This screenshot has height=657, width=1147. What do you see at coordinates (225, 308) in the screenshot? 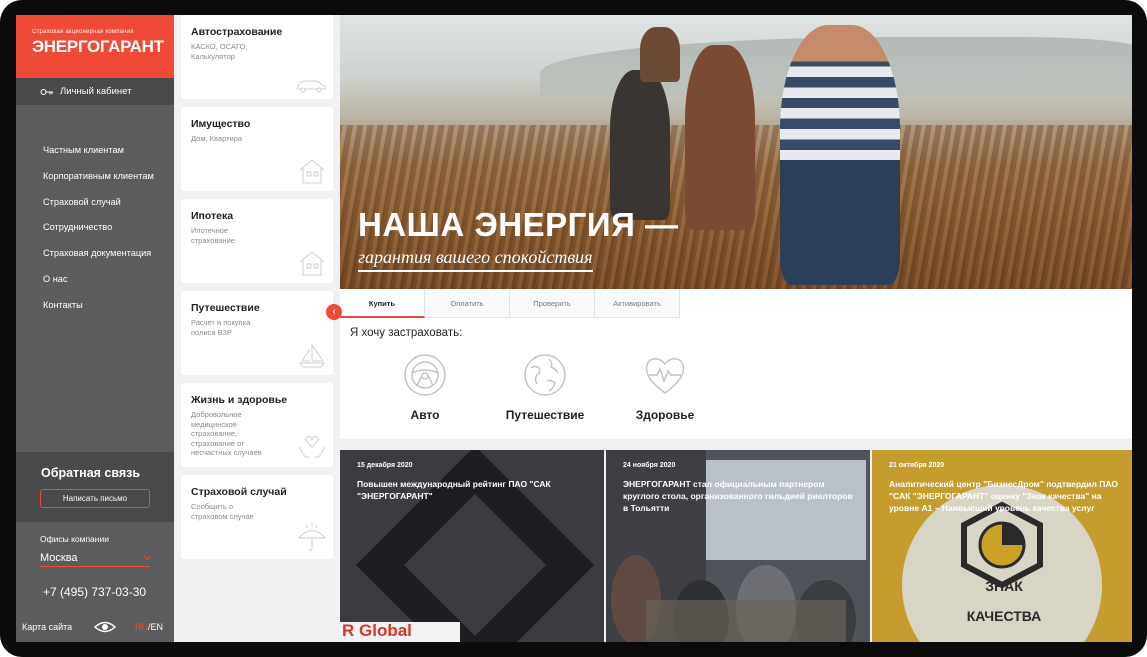
I see `card-title: Путешествие` at bounding box center [225, 308].